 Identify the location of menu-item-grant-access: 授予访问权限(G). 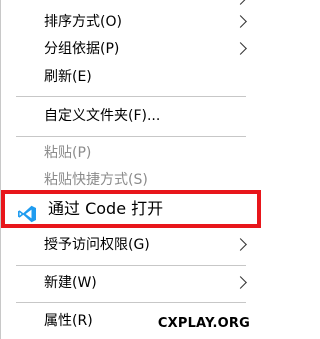
(130, 245).